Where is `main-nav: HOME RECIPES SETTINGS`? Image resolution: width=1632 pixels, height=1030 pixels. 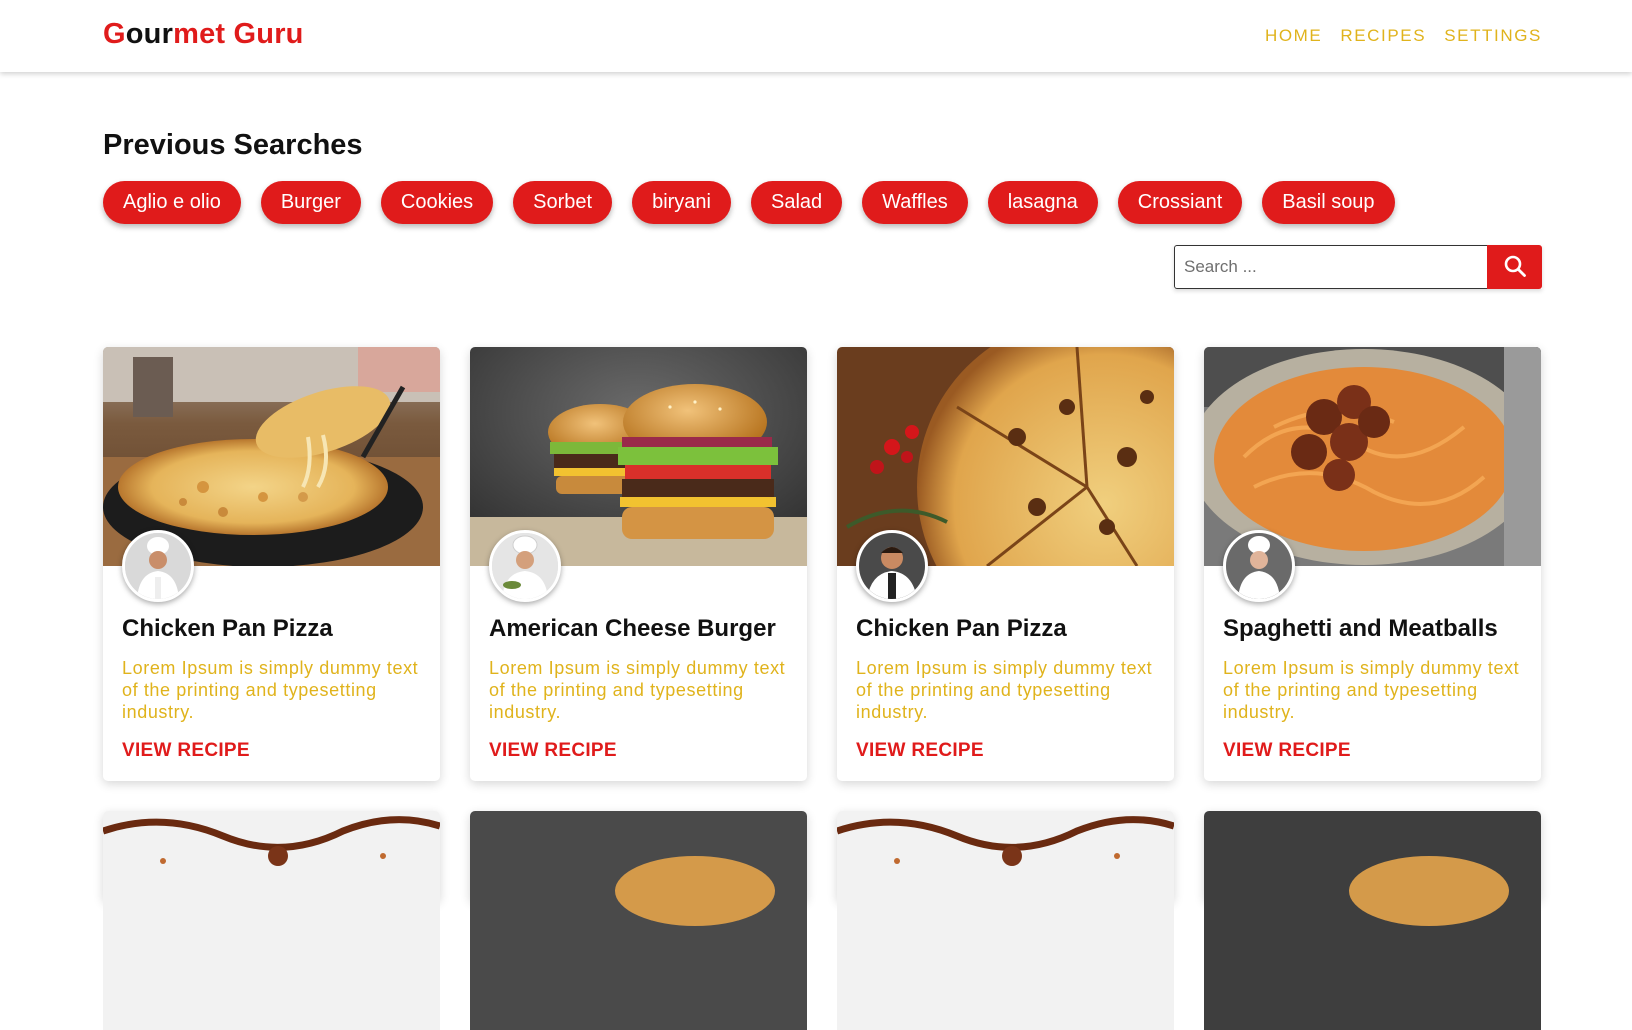 main-nav: HOME RECIPES SETTINGS is located at coordinates (1403, 36).